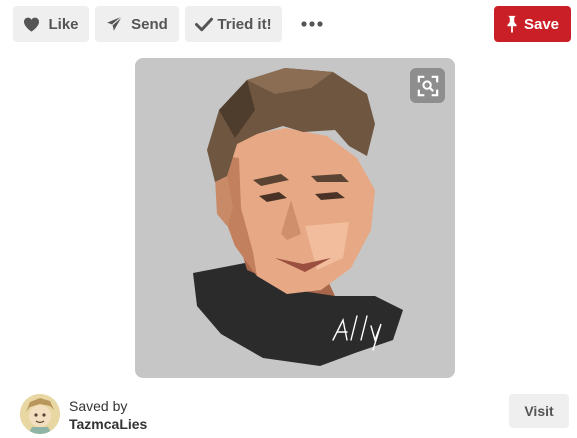  What do you see at coordinates (539, 411) in the screenshot?
I see `visit-button: Visit` at bounding box center [539, 411].